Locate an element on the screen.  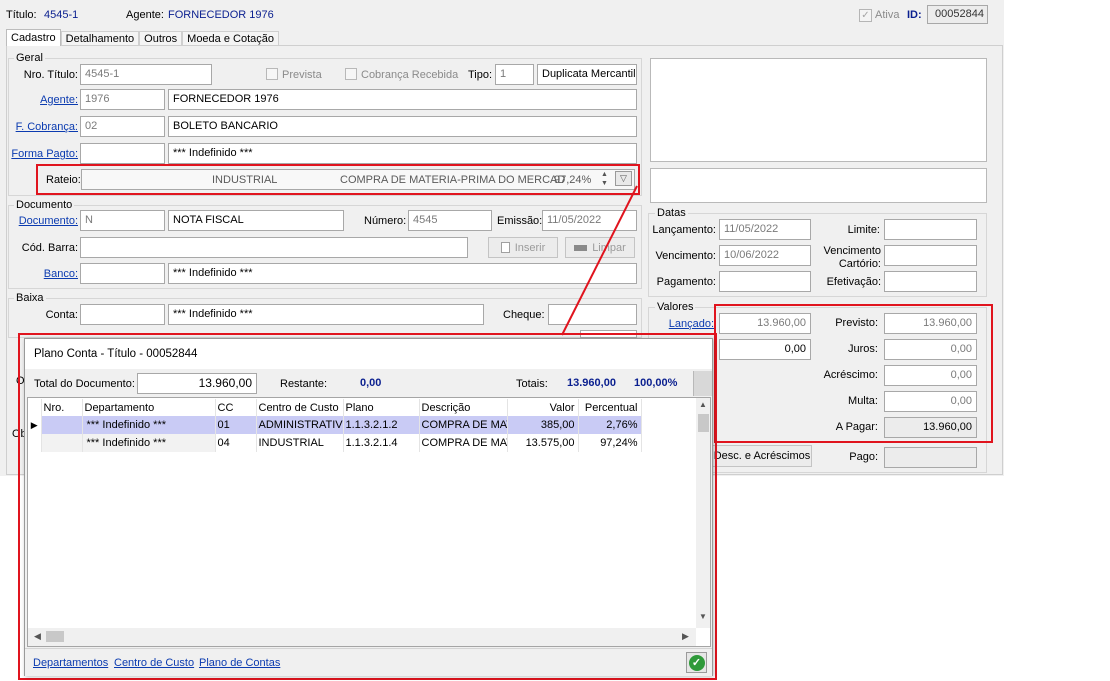
total-documento-label: Total do Documento: is located at coordinates (84, 384).